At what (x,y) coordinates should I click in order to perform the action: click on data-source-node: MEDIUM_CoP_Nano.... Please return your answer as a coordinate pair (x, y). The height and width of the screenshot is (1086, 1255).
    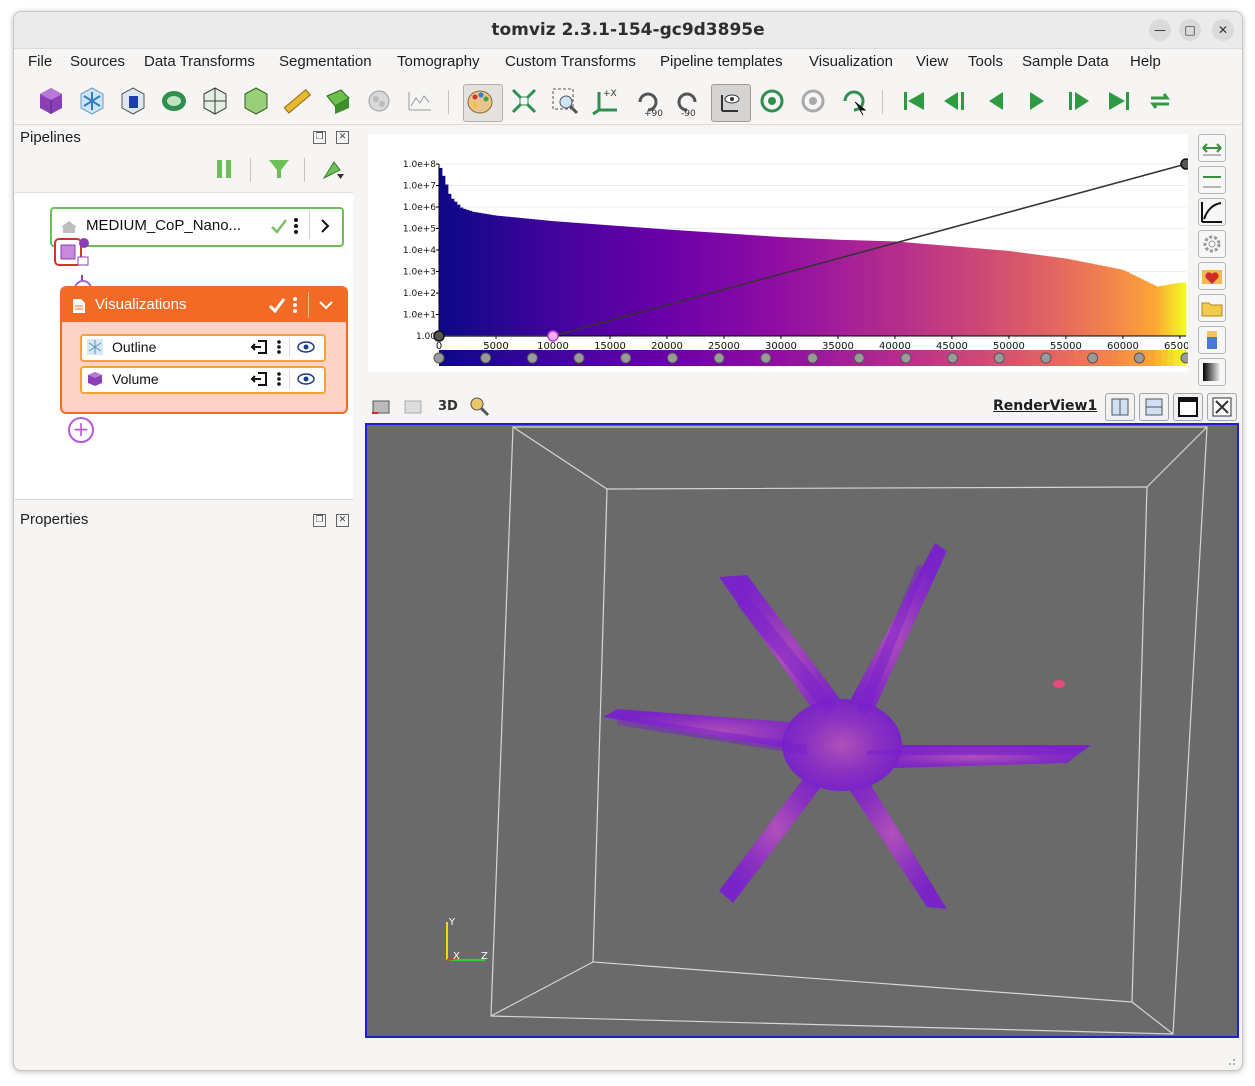
    Looking at the image, I should click on (197, 227).